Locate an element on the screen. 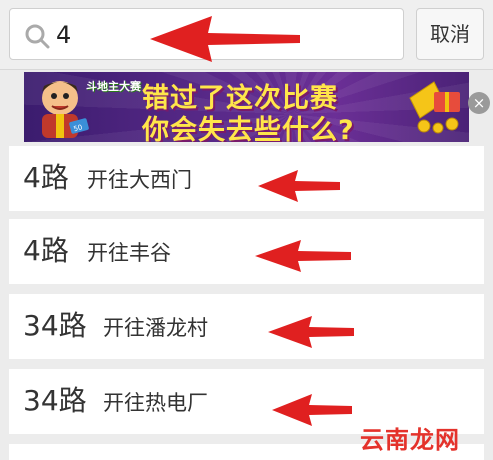 The height and width of the screenshot is (460, 493). ad-banner: 50 斗地主大赛 错过了这次比赛 你会失去些什么? is located at coordinates (246, 107).